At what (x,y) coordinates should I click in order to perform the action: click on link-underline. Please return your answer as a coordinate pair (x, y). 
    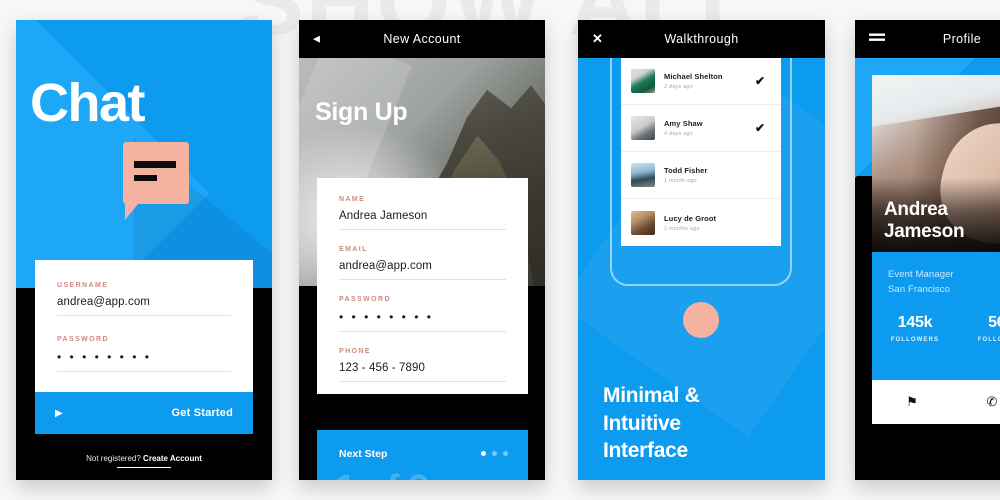
    Looking at the image, I should click on (144, 467).